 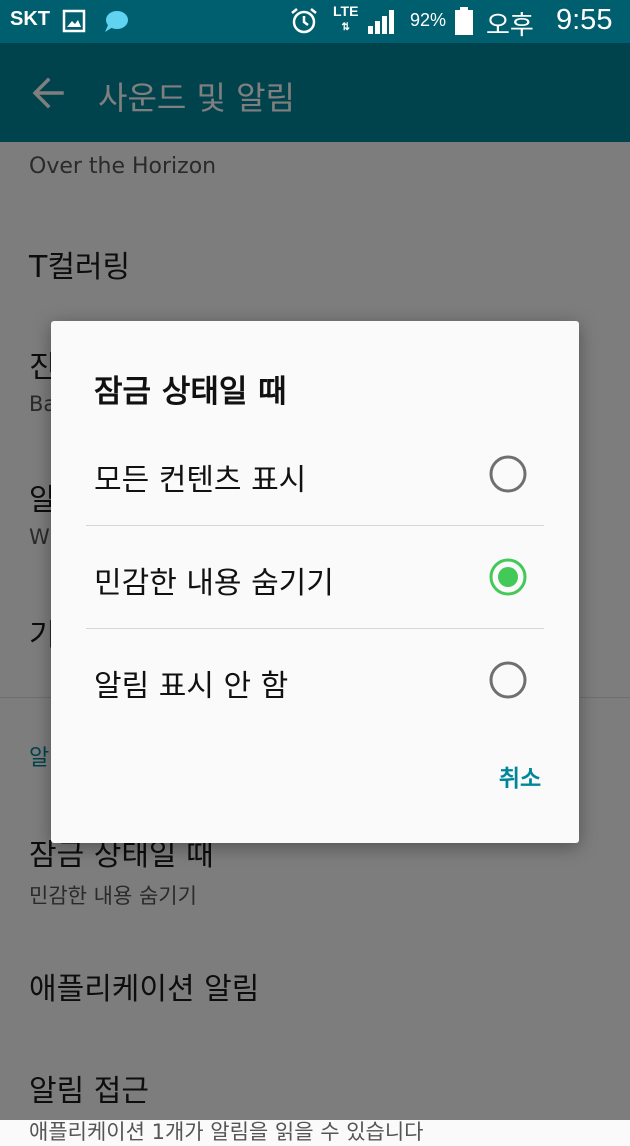 I want to click on carrier-label: SKT, so click(x=30, y=19).